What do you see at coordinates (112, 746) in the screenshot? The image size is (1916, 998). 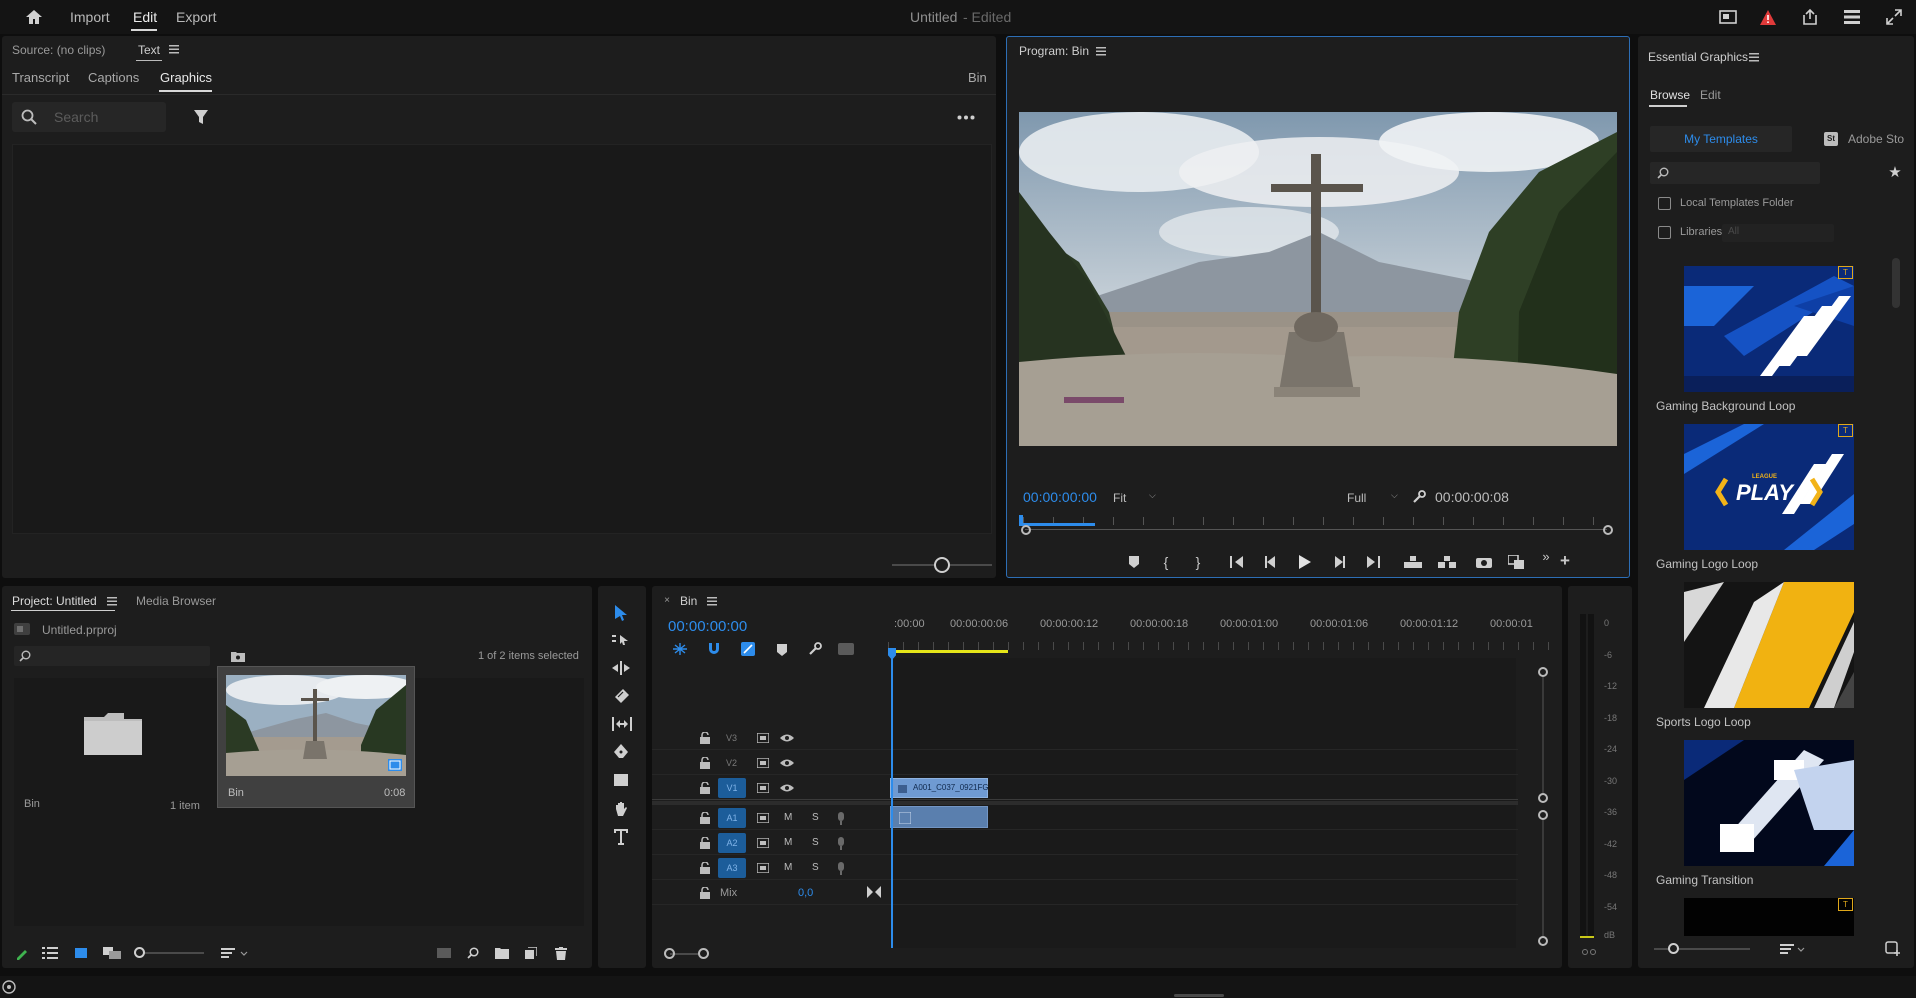 I see `bin-folder-item: Bin 1 item` at bounding box center [112, 746].